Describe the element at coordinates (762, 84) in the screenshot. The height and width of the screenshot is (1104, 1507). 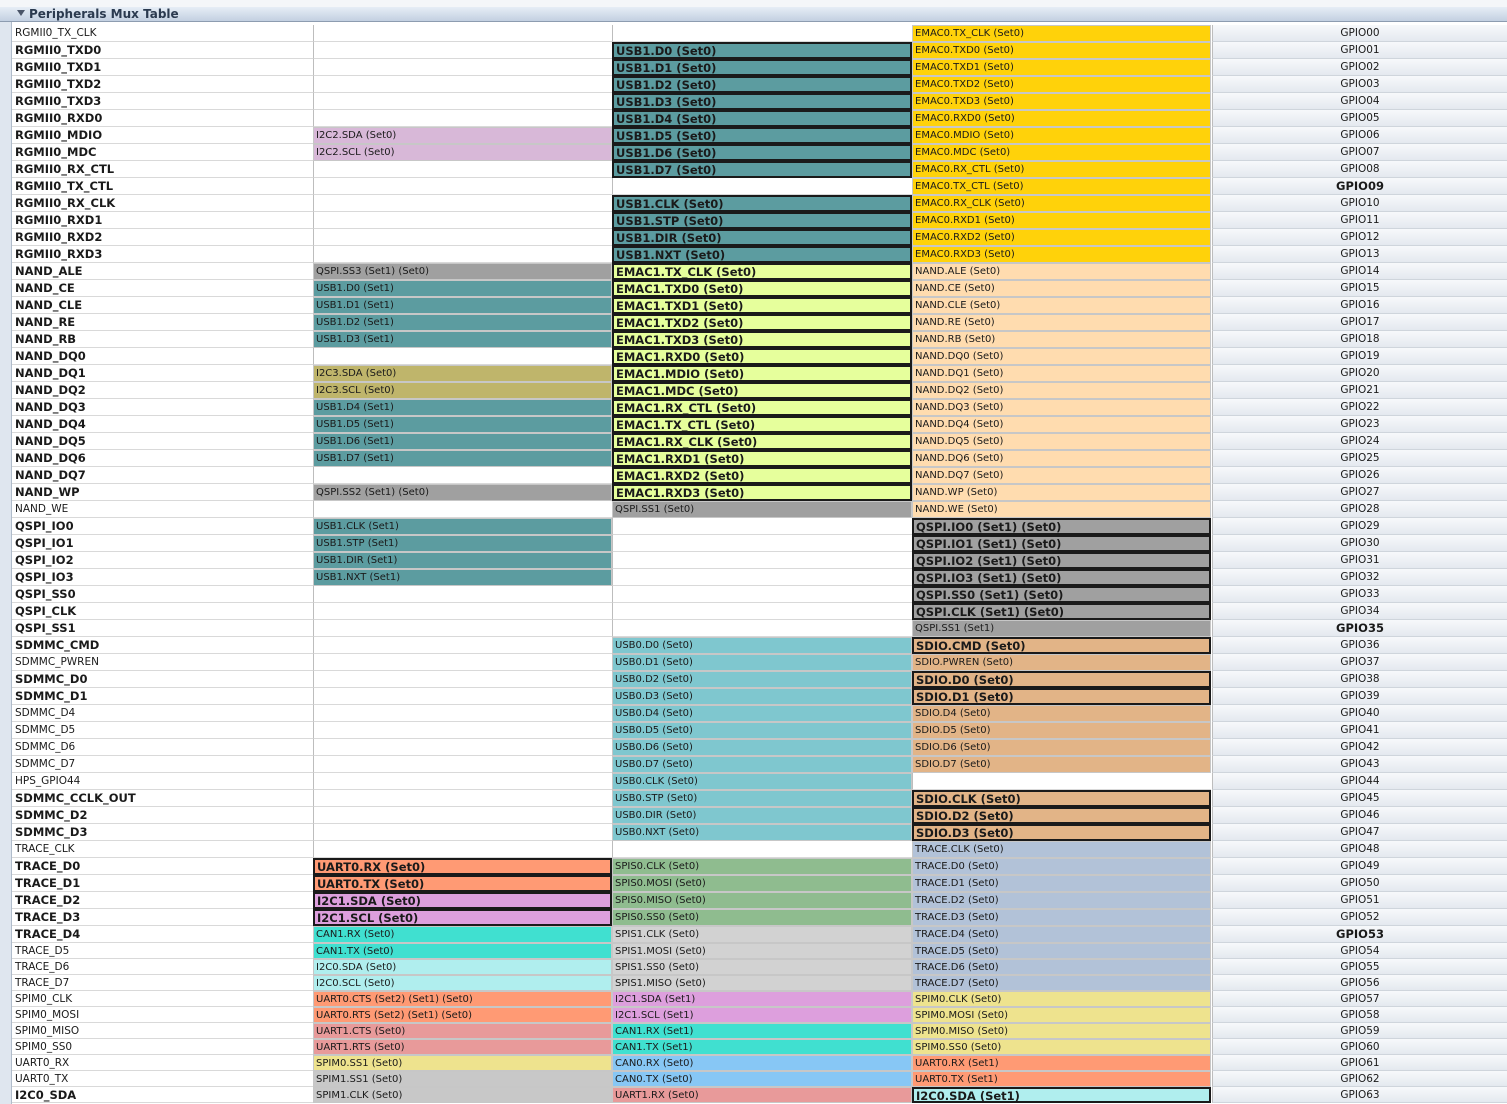
I see `mux-option-cell: USB1.D2 (Set0)` at that location.